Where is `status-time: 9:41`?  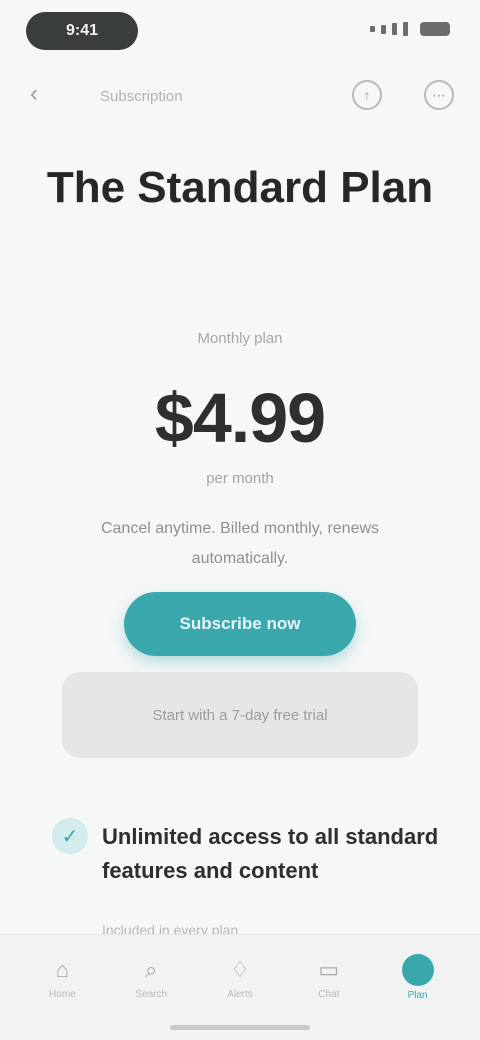 status-time: 9:41 is located at coordinates (82, 31).